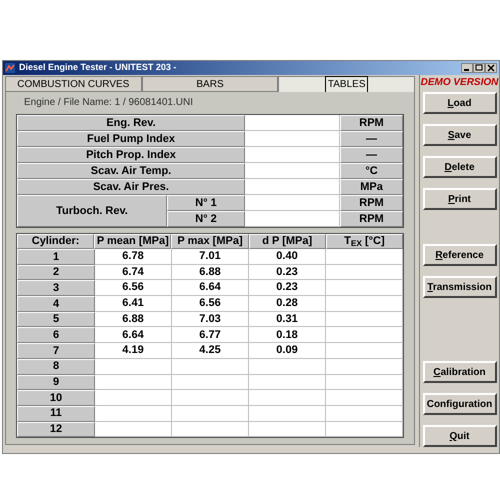  Describe the element at coordinates (287, 242) in the screenshot. I see `column-header: d P [MPa]` at that location.